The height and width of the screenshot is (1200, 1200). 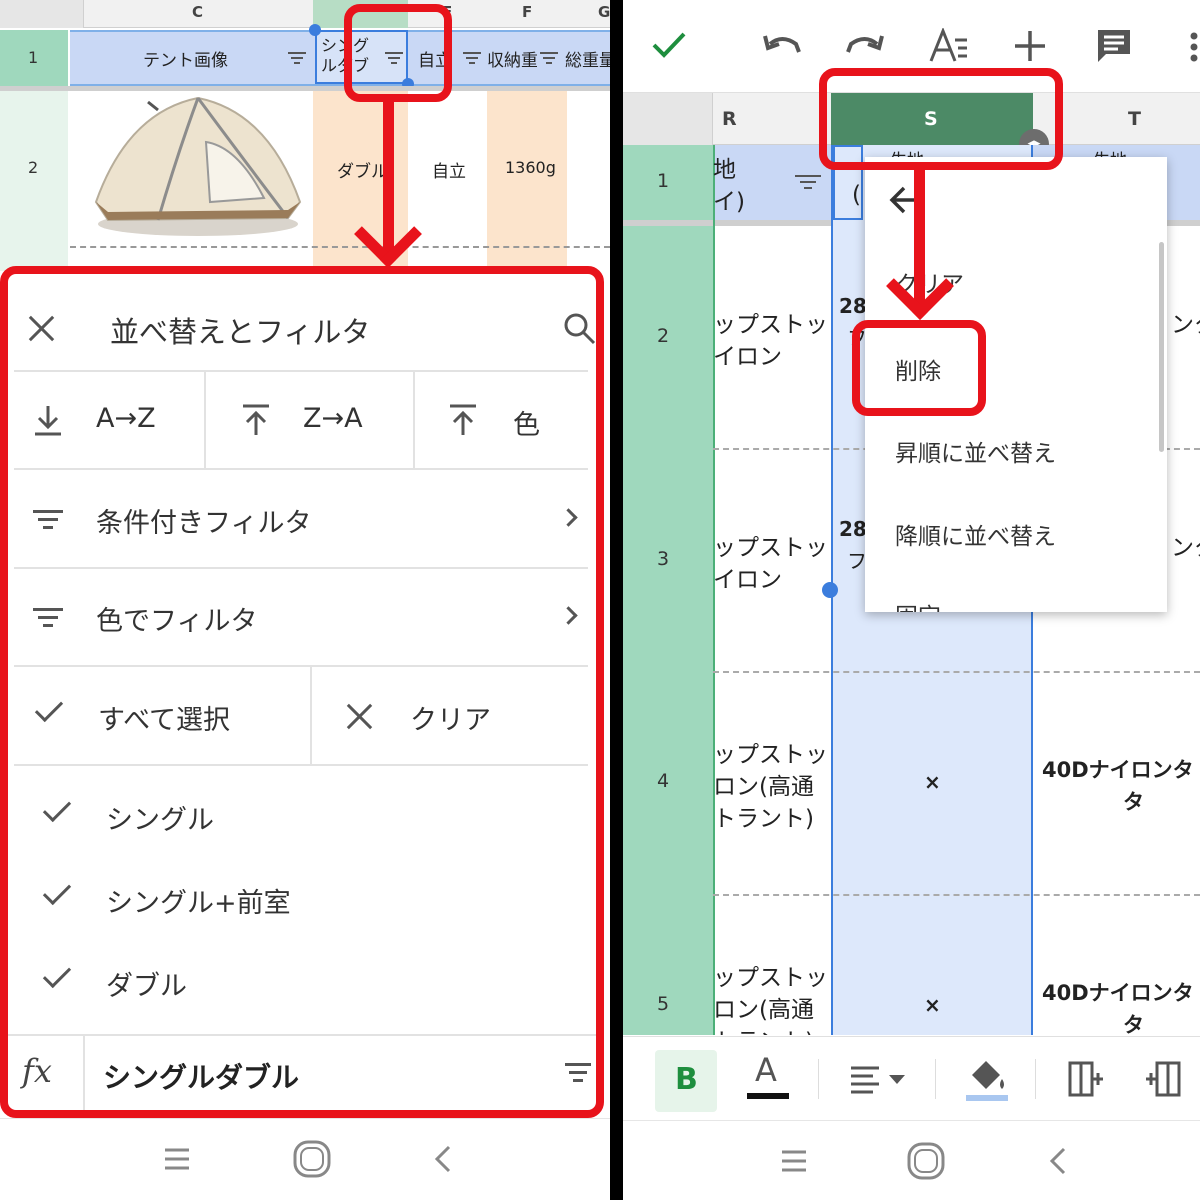 I want to click on callout-box-header-cell, so click(x=398, y=53).